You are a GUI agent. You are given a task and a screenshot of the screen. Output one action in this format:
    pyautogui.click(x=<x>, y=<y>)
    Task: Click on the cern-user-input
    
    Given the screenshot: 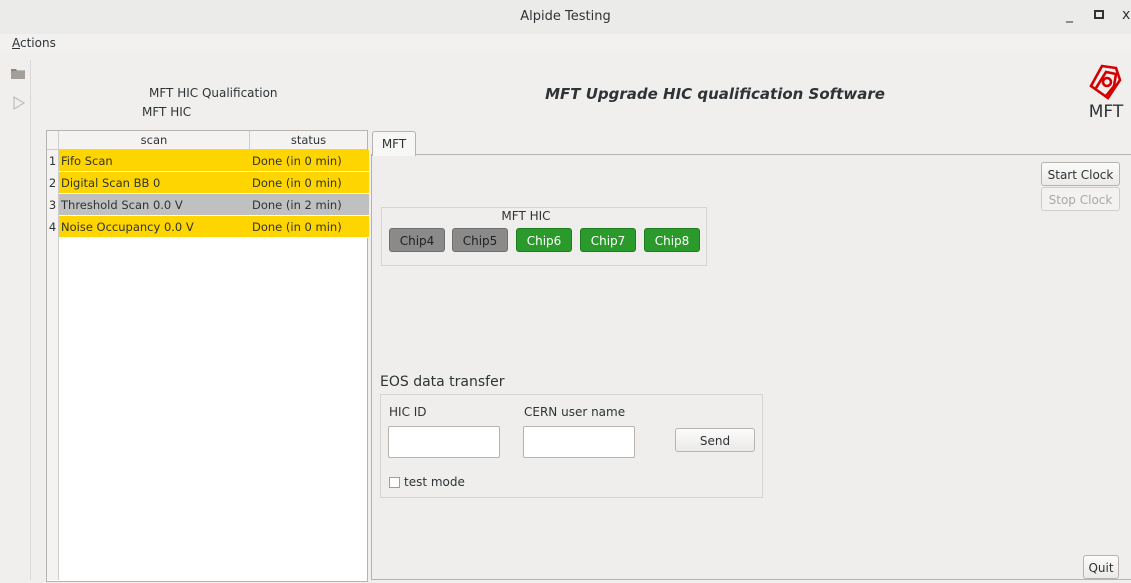 What is the action you would take?
    pyautogui.click(x=579, y=442)
    